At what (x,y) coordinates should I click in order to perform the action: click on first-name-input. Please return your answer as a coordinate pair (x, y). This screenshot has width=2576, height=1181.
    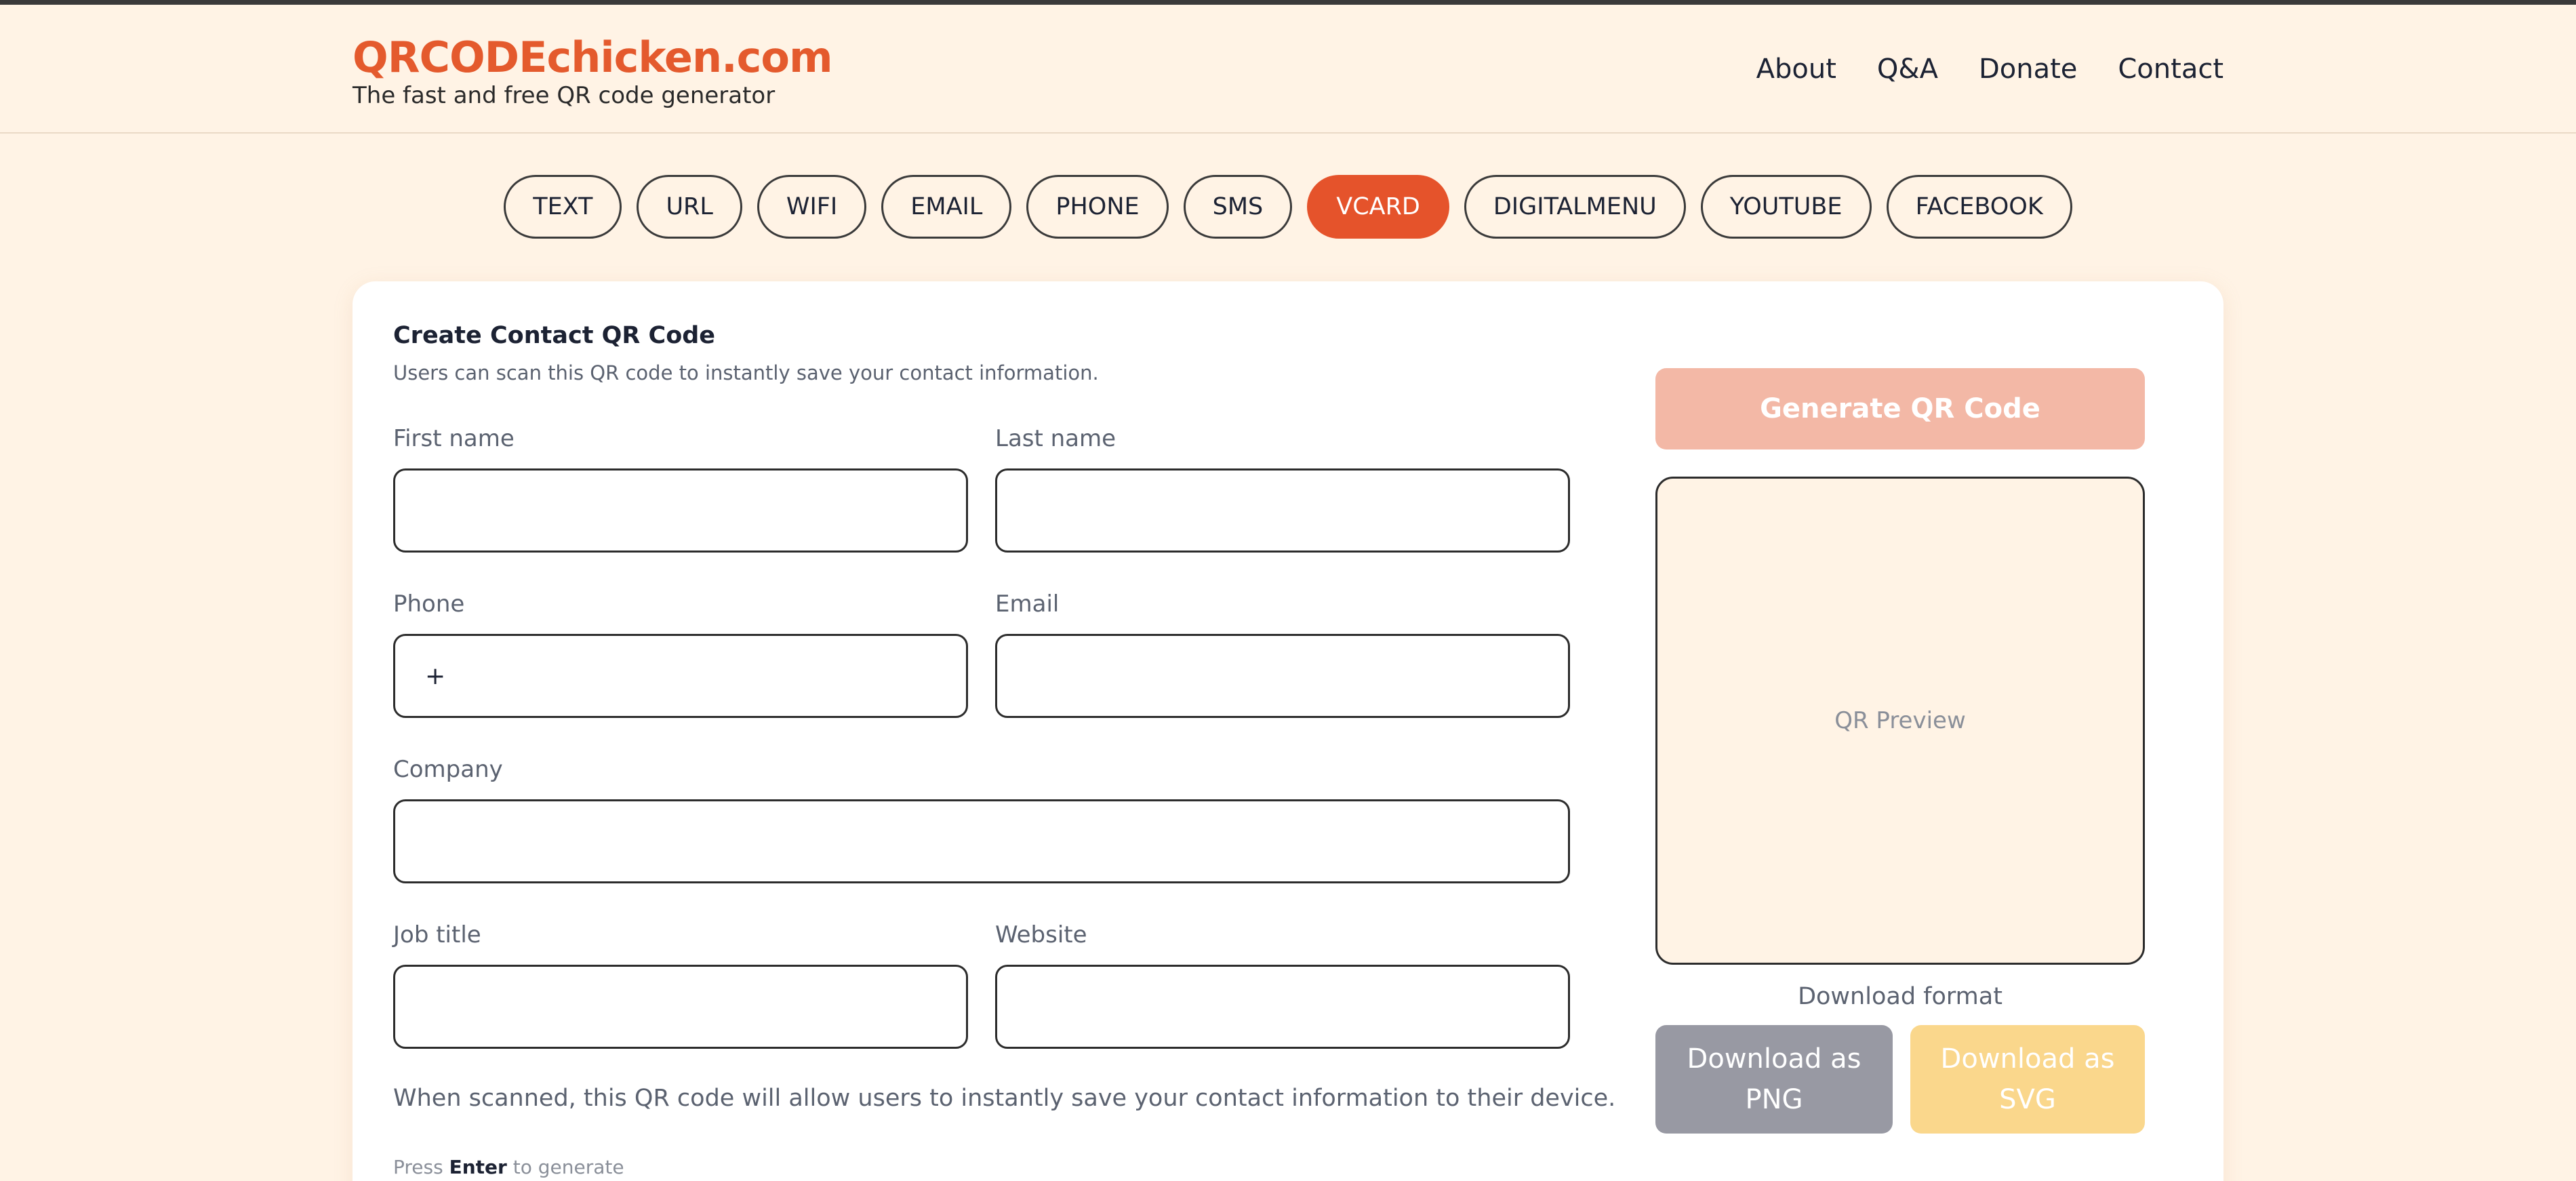
    Looking at the image, I should click on (680, 510).